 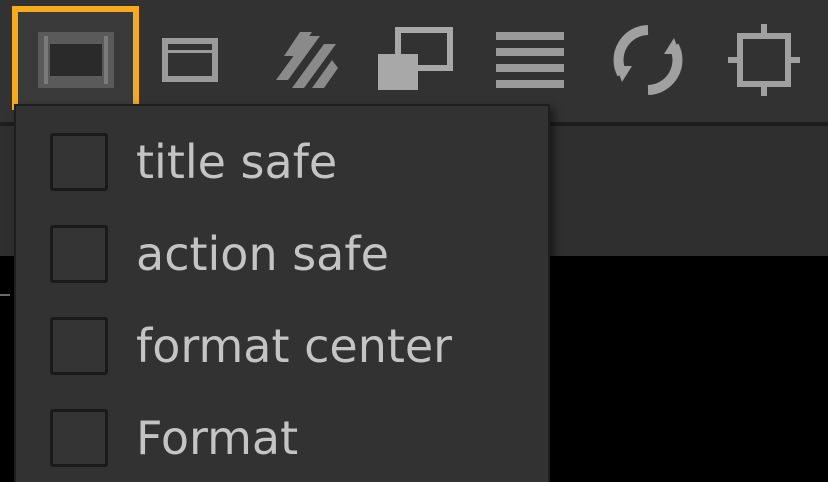 I want to click on overlay-windows-button, so click(x=414, y=60).